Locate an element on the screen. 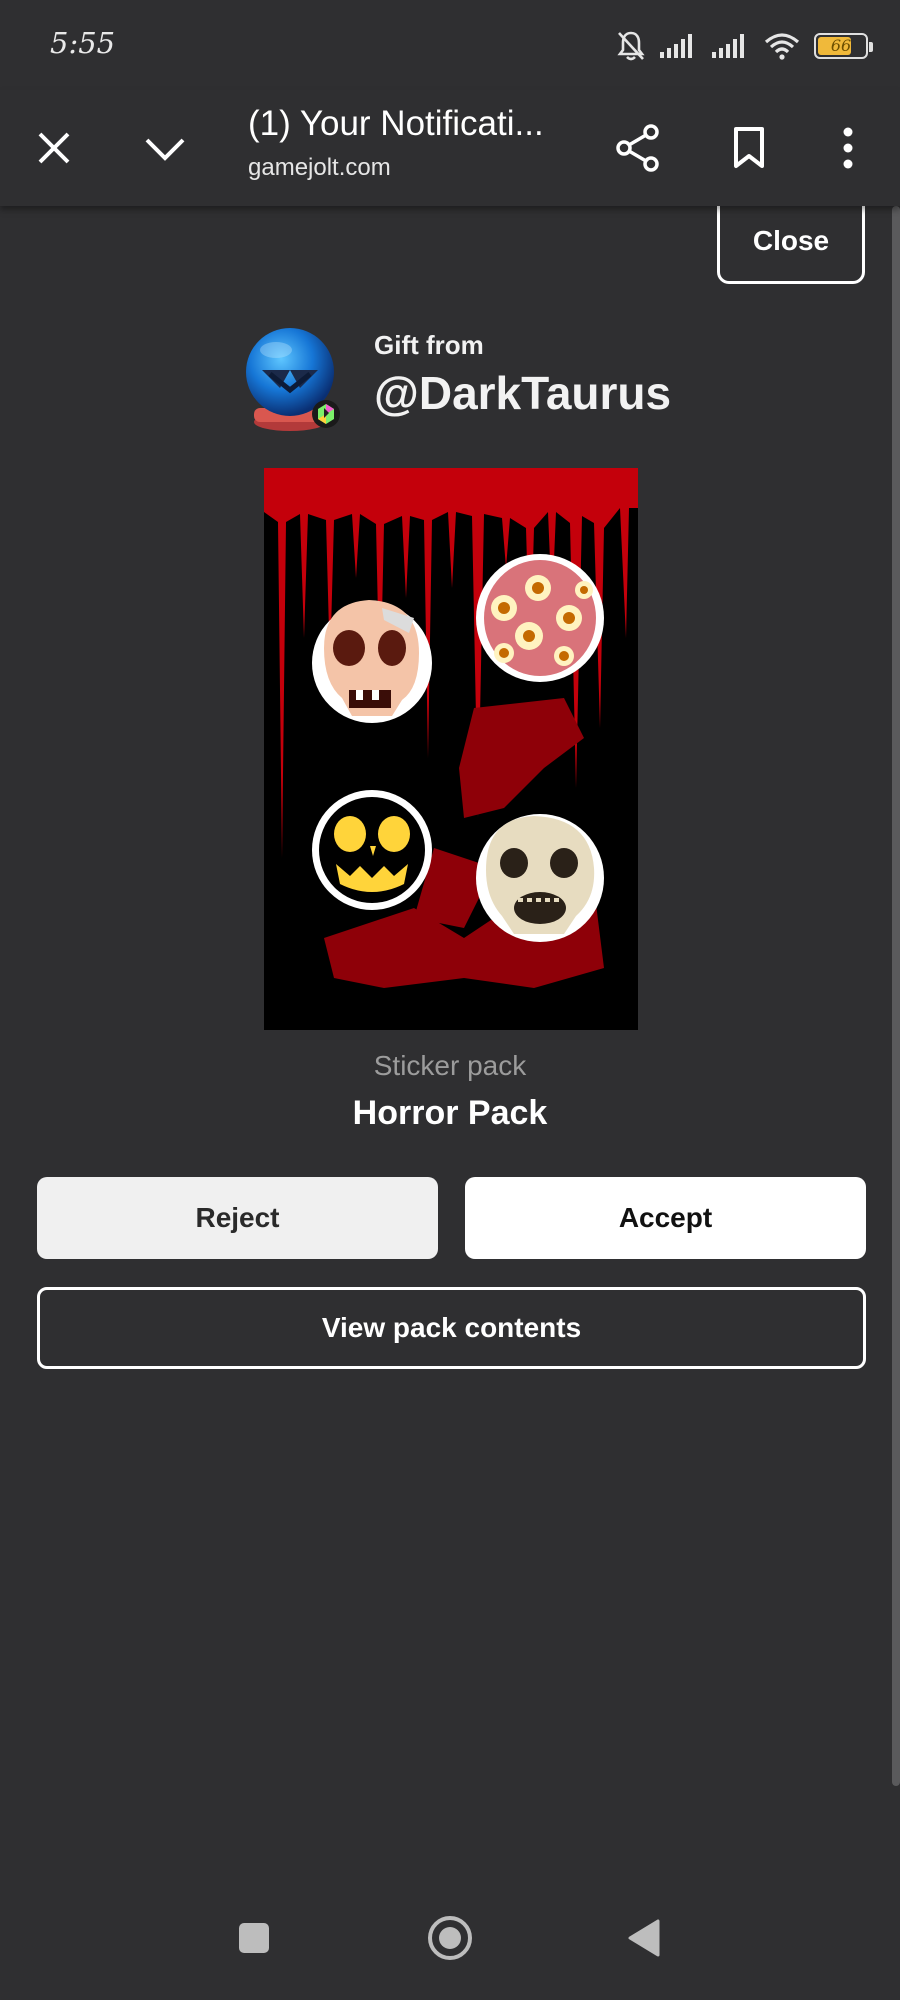 This screenshot has width=900, height=2000. more-vert-icon is located at coordinates (848, 148).